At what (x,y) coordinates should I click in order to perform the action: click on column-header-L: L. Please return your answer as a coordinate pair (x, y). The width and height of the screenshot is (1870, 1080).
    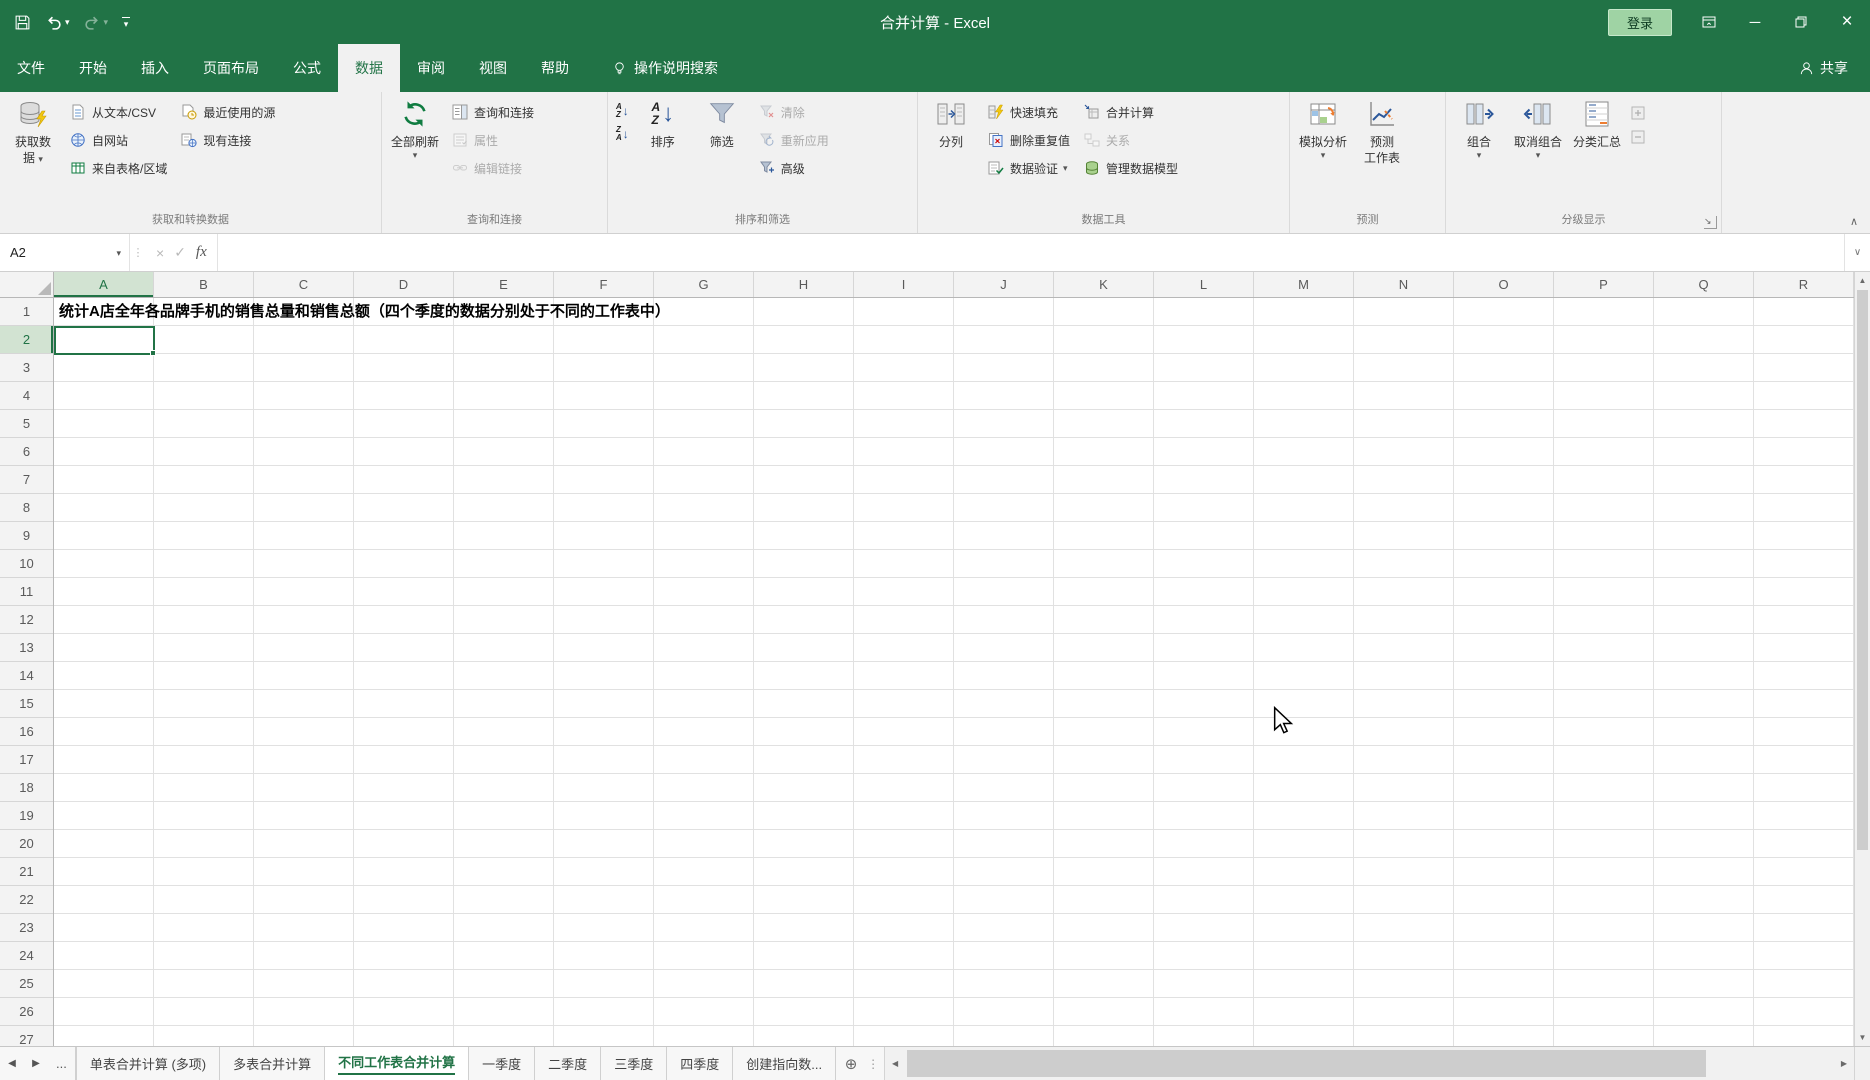
    Looking at the image, I should click on (1204, 284).